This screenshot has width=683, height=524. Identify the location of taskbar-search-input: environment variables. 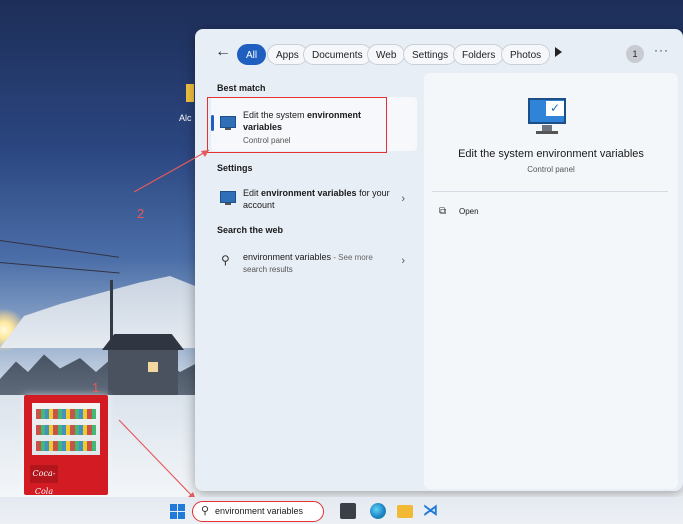
(259, 511).